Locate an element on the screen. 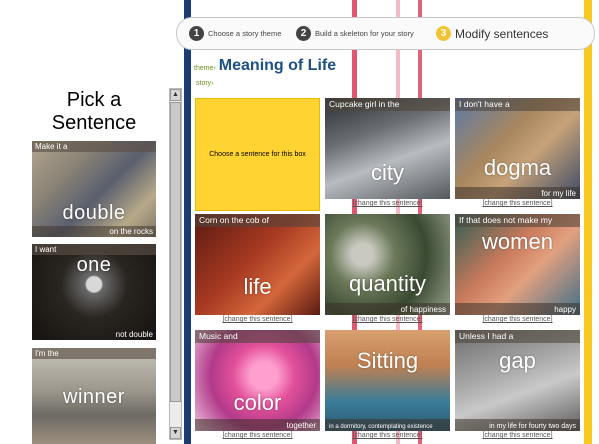 The width and height of the screenshot is (599, 444). scroll-thumb is located at coordinates (175, 252).